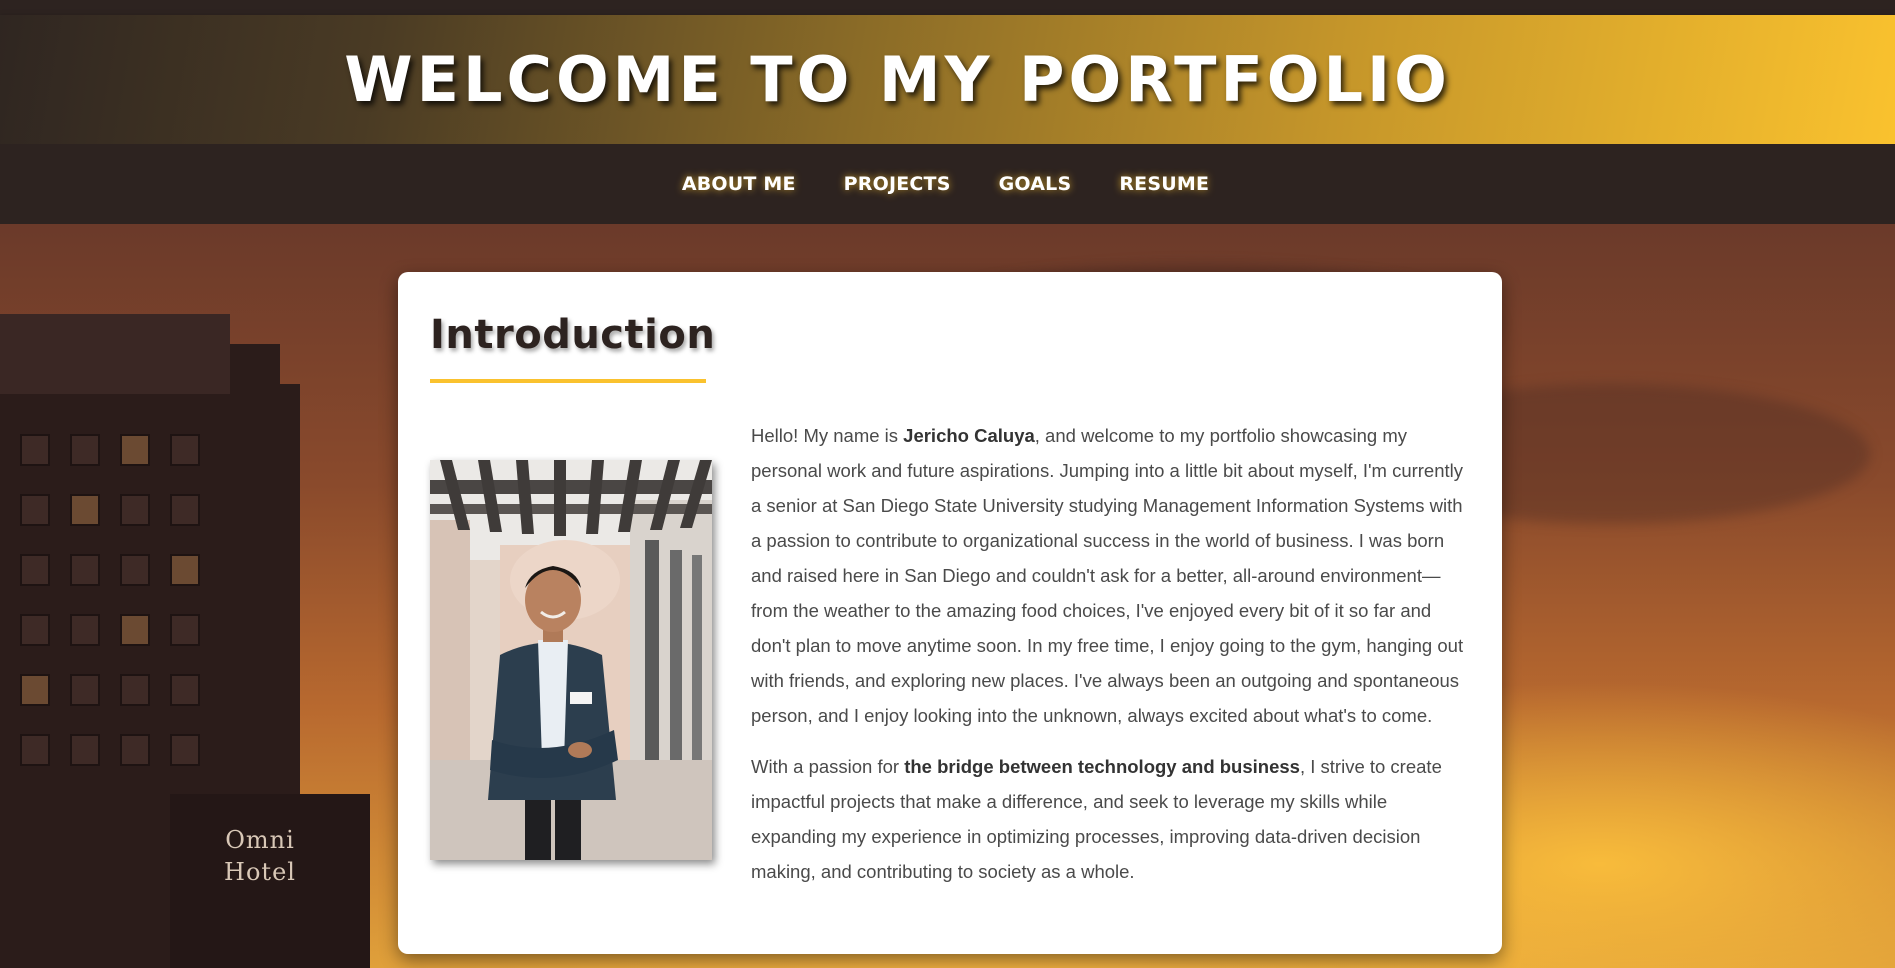 The width and height of the screenshot is (1895, 968). Describe the element at coordinates (571, 660) in the screenshot. I see `profile-photo` at that location.